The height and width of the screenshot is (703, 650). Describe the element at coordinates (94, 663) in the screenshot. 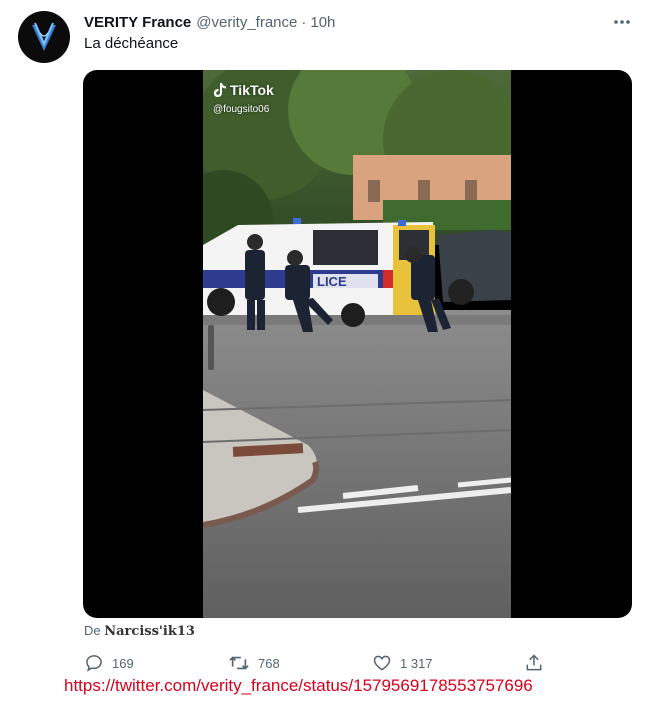

I see `reply-icon` at that location.